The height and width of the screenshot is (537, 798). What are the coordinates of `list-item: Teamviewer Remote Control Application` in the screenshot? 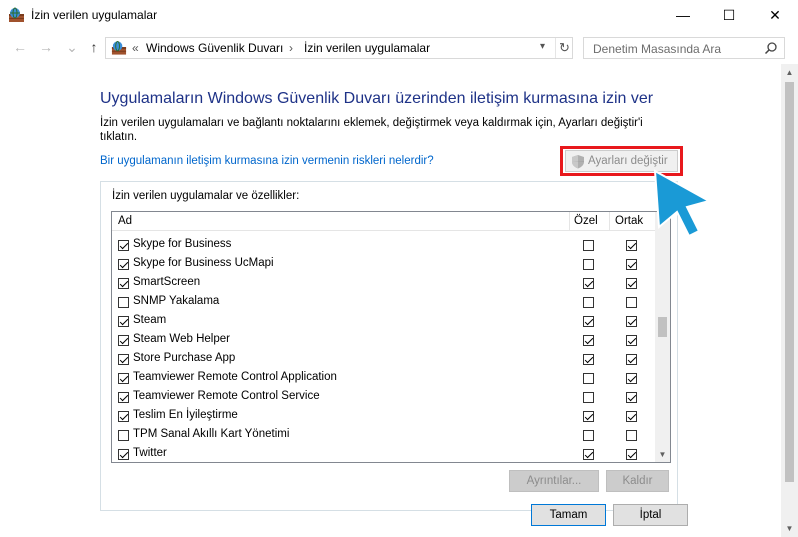 It's located at (384, 378).